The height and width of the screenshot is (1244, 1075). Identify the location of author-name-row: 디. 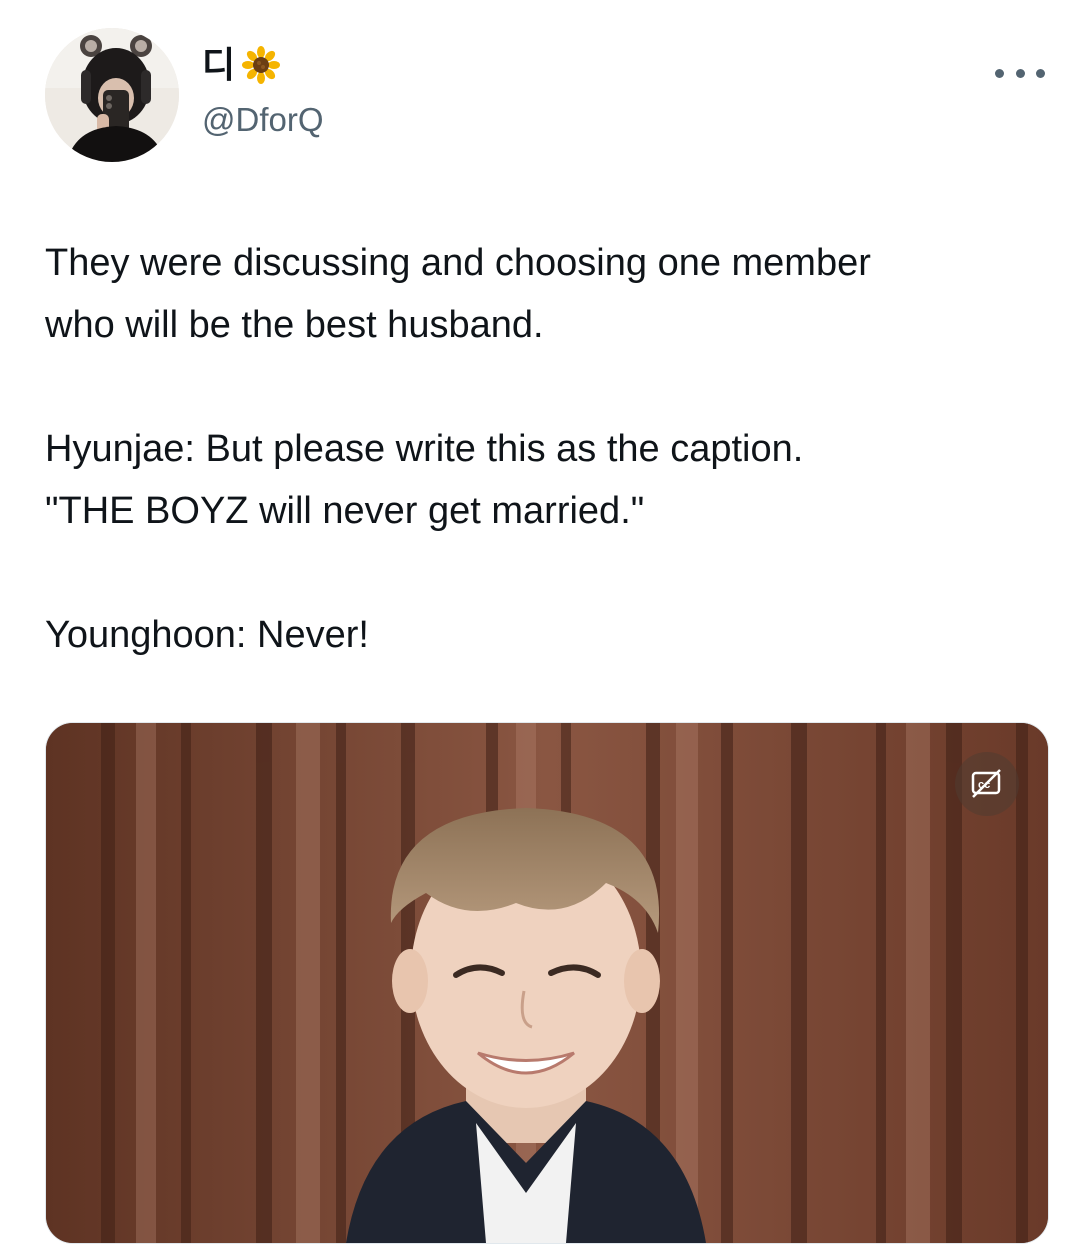
(241, 65).